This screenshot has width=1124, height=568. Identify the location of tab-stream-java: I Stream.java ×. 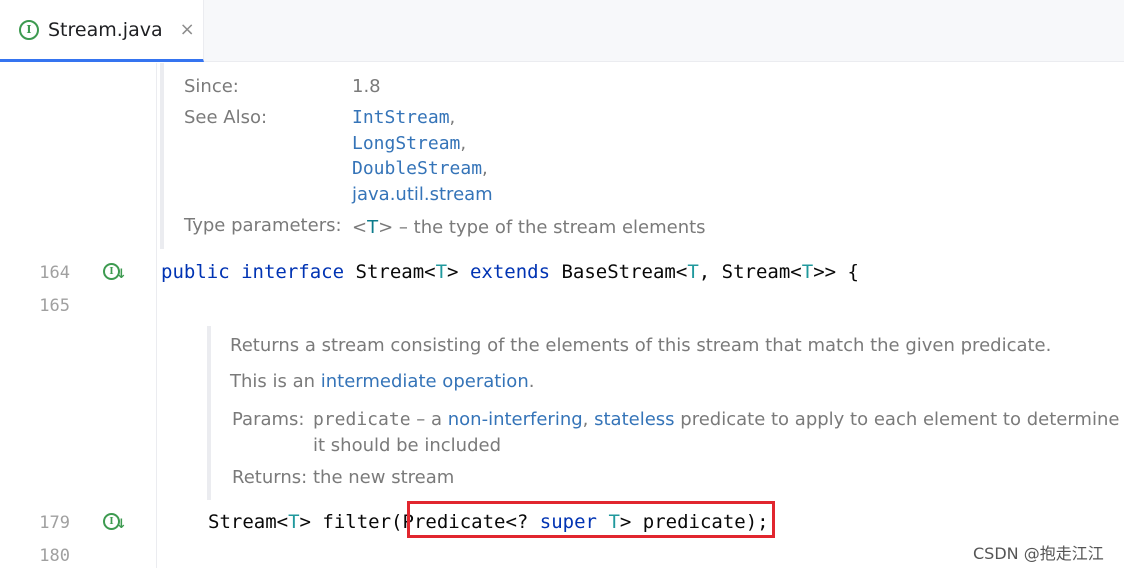
(102, 31).